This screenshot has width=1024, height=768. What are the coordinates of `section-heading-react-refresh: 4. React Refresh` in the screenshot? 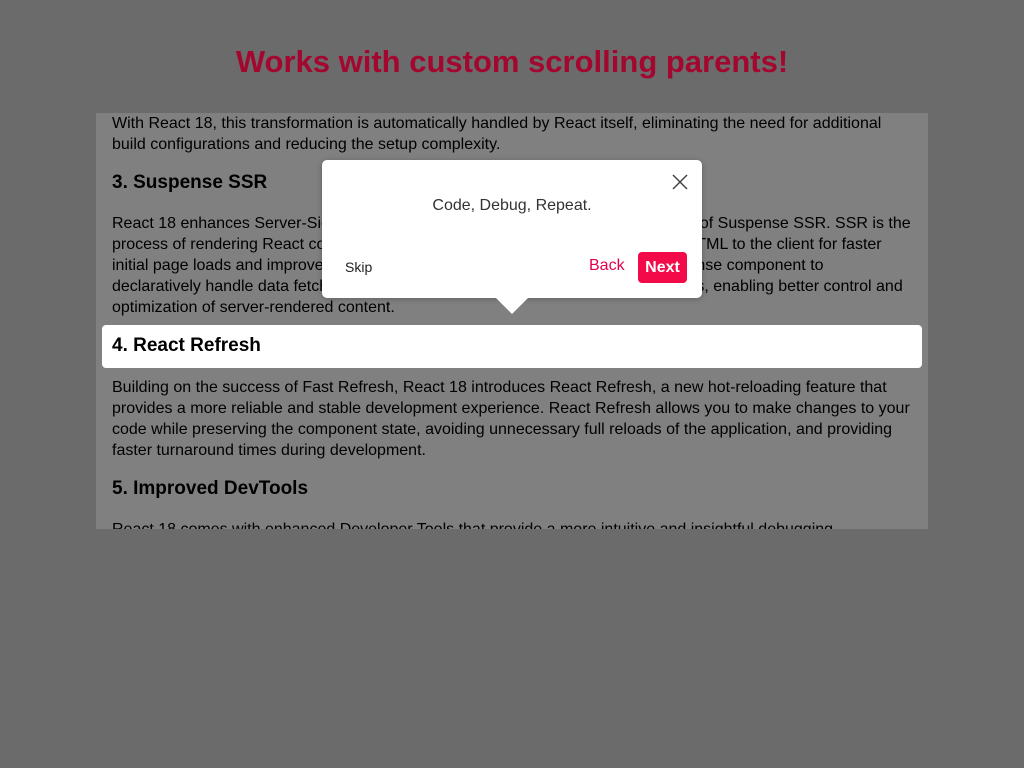 It's located at (186, 345).